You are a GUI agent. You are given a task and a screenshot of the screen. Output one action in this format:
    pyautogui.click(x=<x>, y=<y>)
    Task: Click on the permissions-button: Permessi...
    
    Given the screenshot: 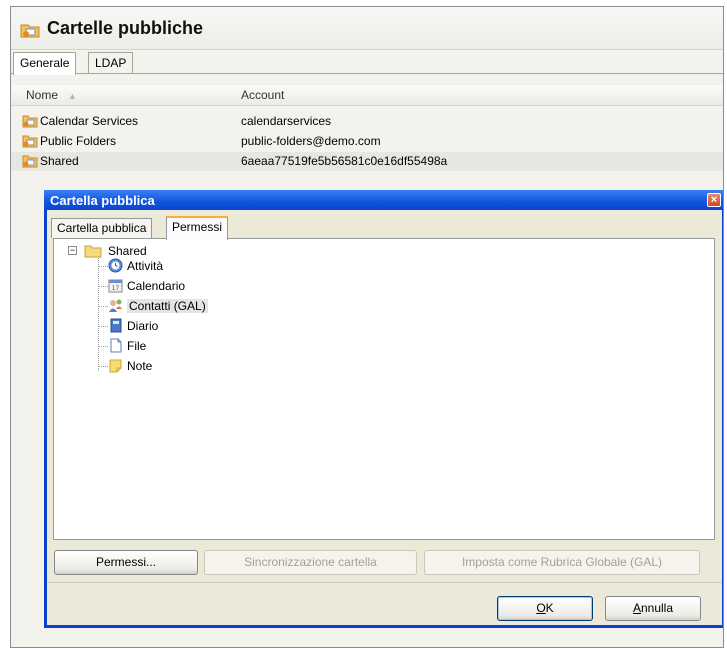 What is the action you would take?
    pyautogui.click(x=126, y=562)
    